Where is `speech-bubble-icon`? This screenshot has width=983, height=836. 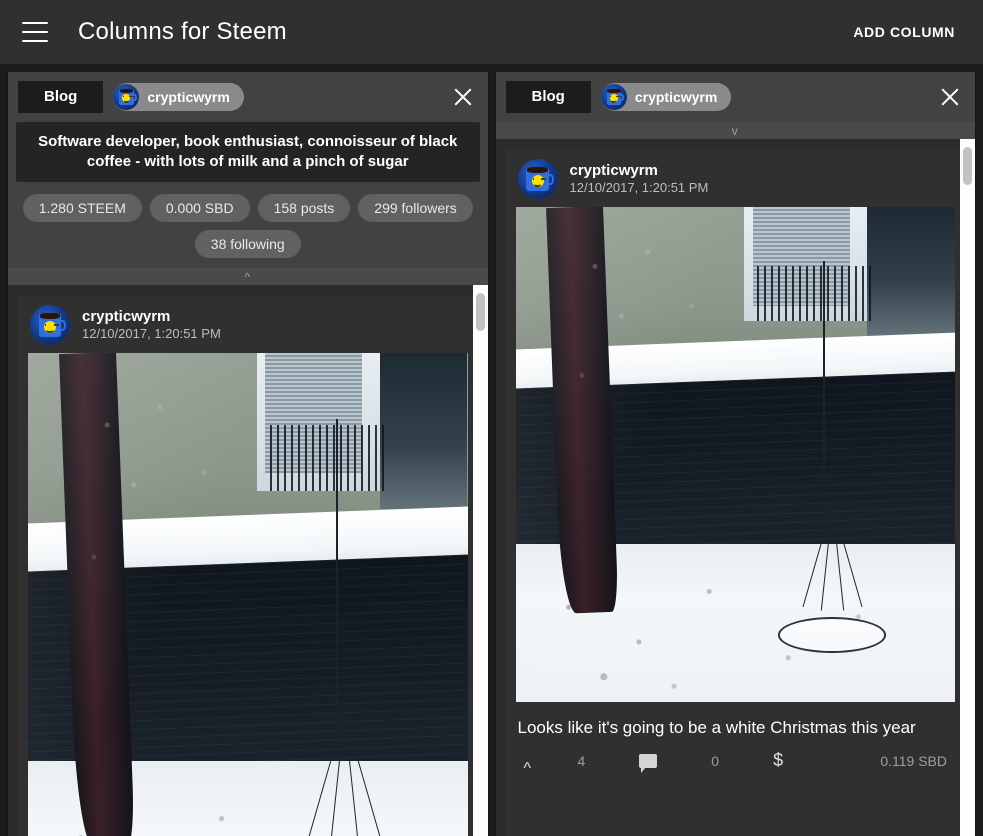
speech-bubble-icon is located at coordinates (648, 763).